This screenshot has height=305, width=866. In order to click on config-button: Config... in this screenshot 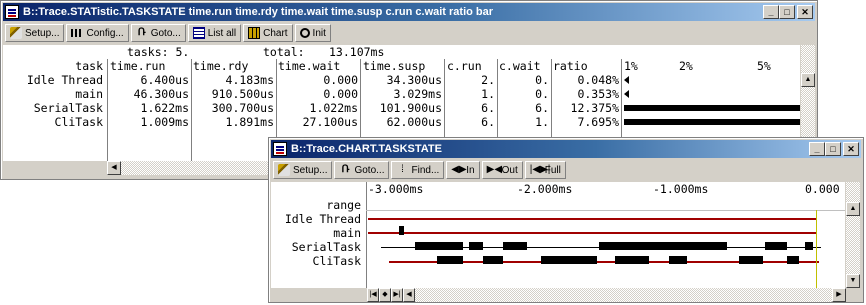, I will do `click(97, 33)`.